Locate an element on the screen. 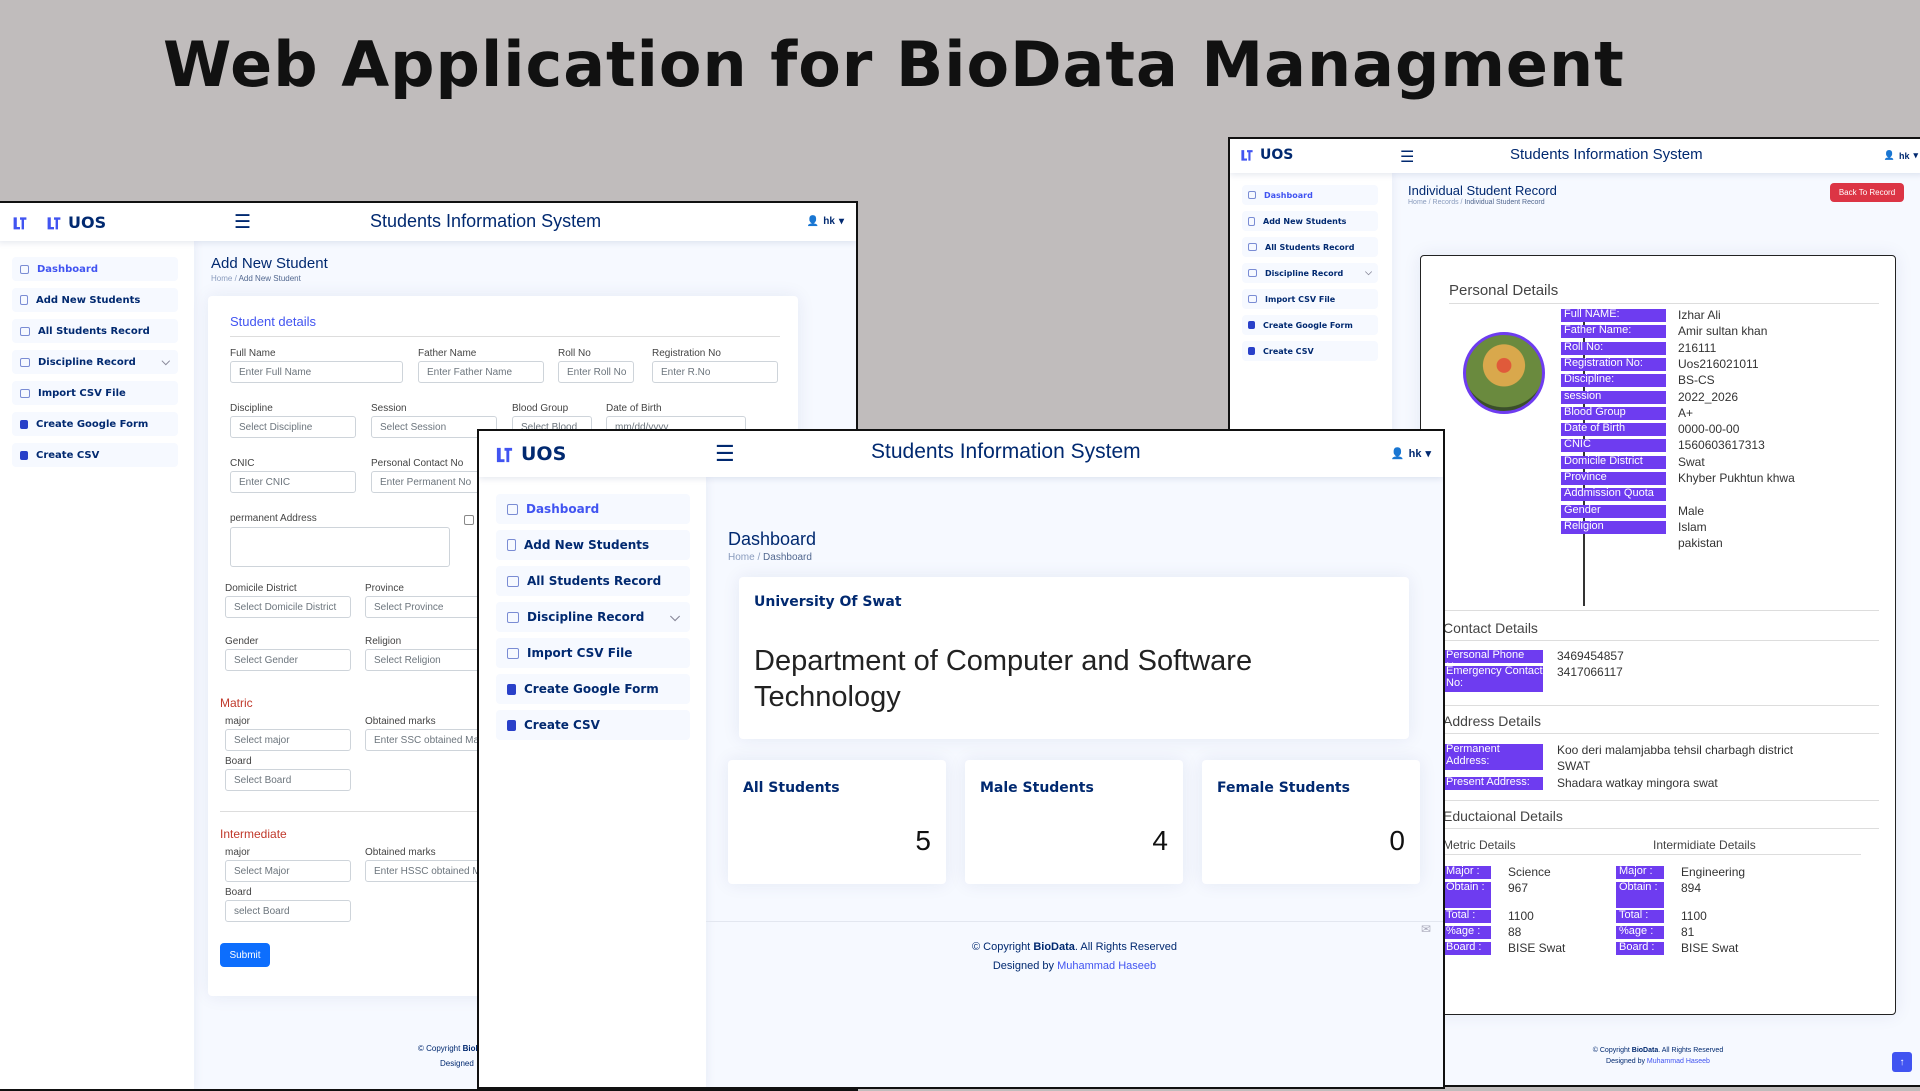  footer-copy: © Copyright is located at coordinates (439, 1048).